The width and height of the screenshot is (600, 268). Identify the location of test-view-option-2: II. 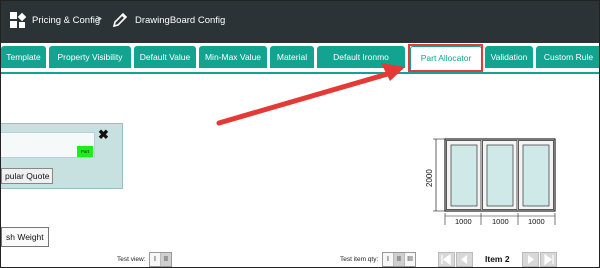
(166, 259).